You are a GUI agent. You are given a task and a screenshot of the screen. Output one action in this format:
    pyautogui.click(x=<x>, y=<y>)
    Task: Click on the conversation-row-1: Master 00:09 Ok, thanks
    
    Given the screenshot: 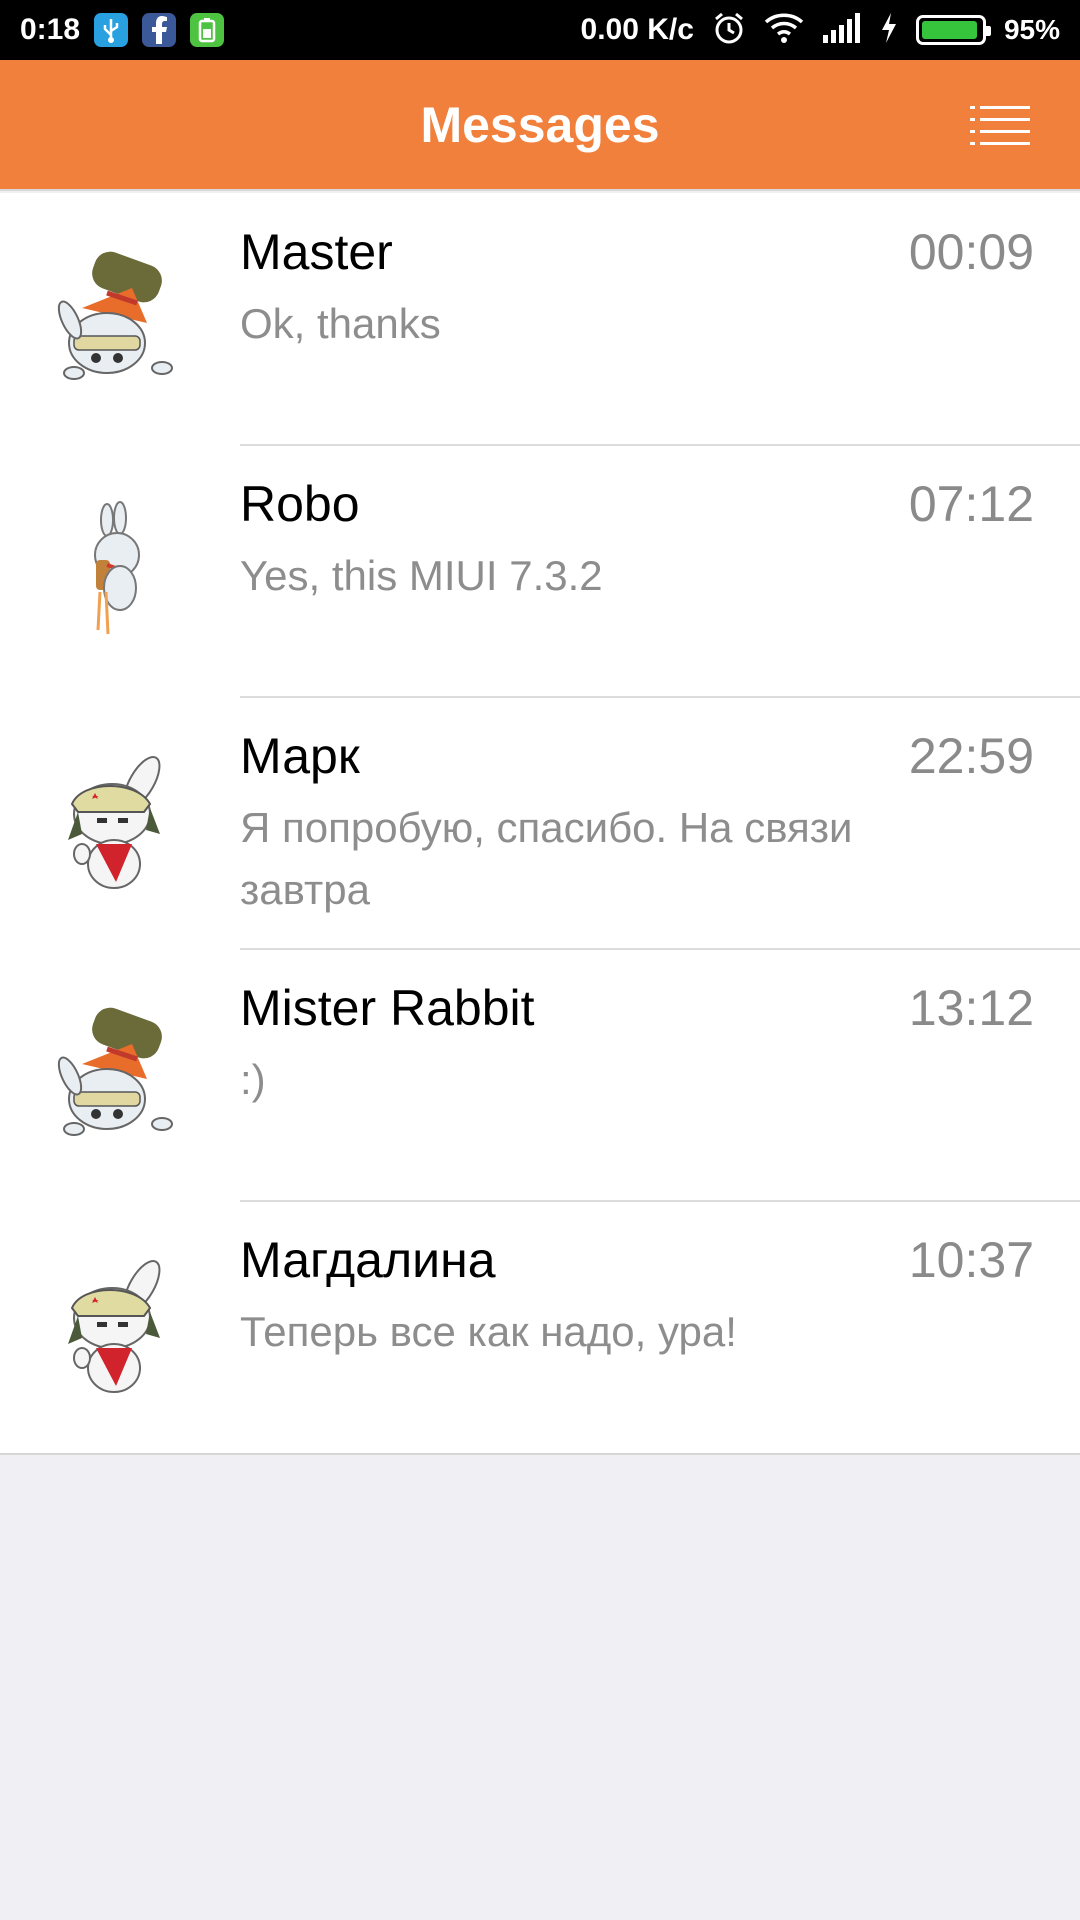 What is the action you would take?
    pyautogui.click(x=540, y=319)
    